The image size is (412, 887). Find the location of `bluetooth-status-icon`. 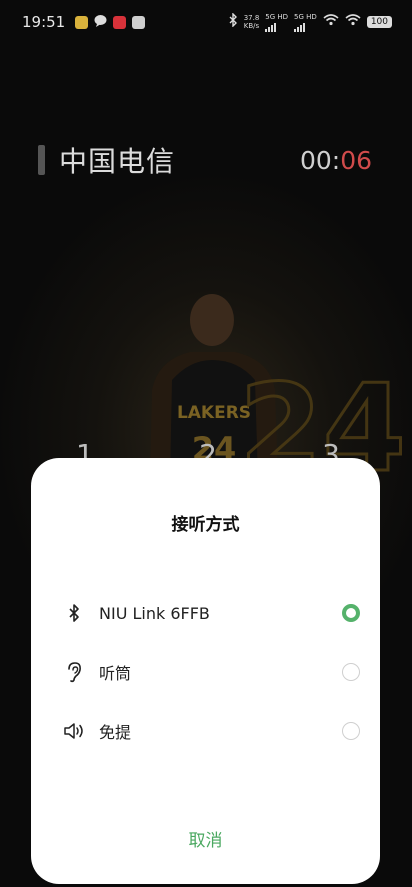

bluetooth-status-icon is located at coordinates (233, 21).